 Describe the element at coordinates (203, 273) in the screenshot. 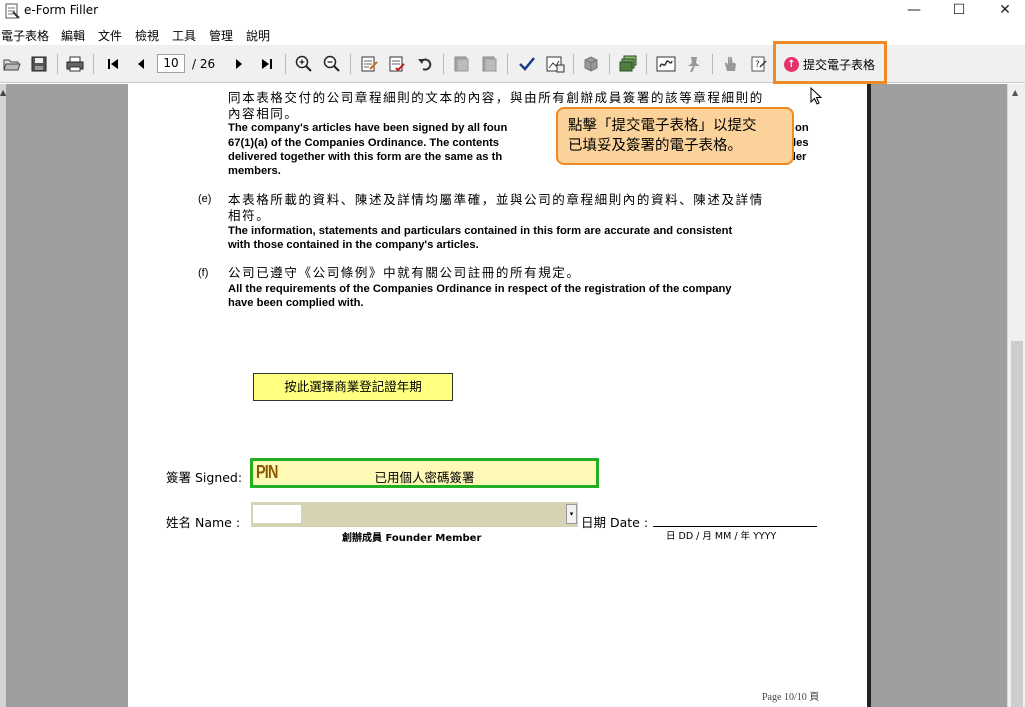

I see `label-f: (f)` at that location.